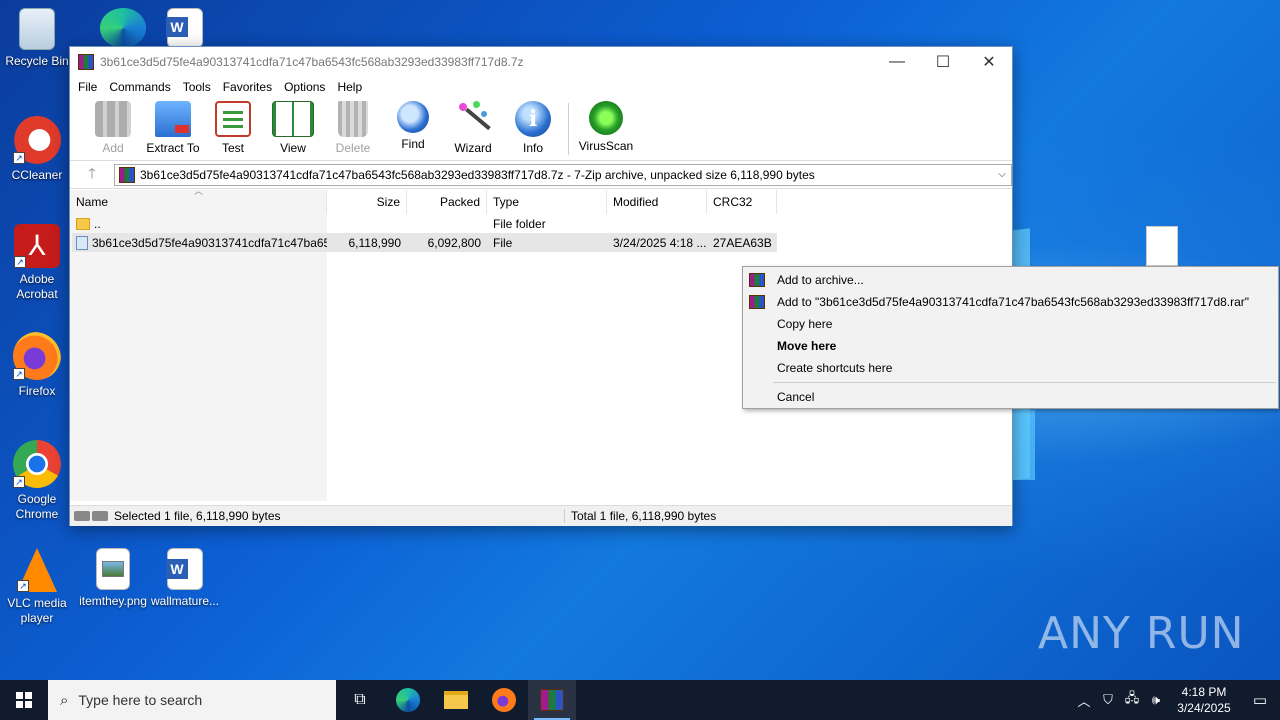 Image resolution: width=1280 pixels, height=720 pixels. Describe the element at coordinates (100, 516) in the screenshot. I see `key-icon` at that location.